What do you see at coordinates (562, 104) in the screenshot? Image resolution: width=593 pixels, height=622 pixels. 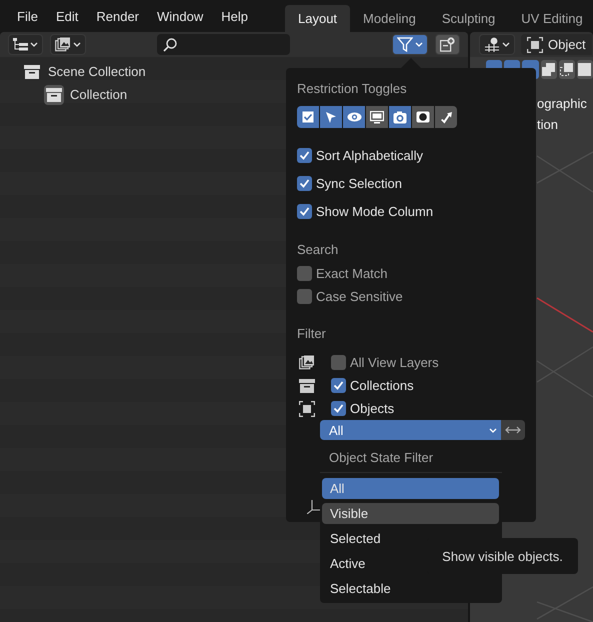 I see `viewport-overlay-text: ographic` at bounding box center [562, 104].